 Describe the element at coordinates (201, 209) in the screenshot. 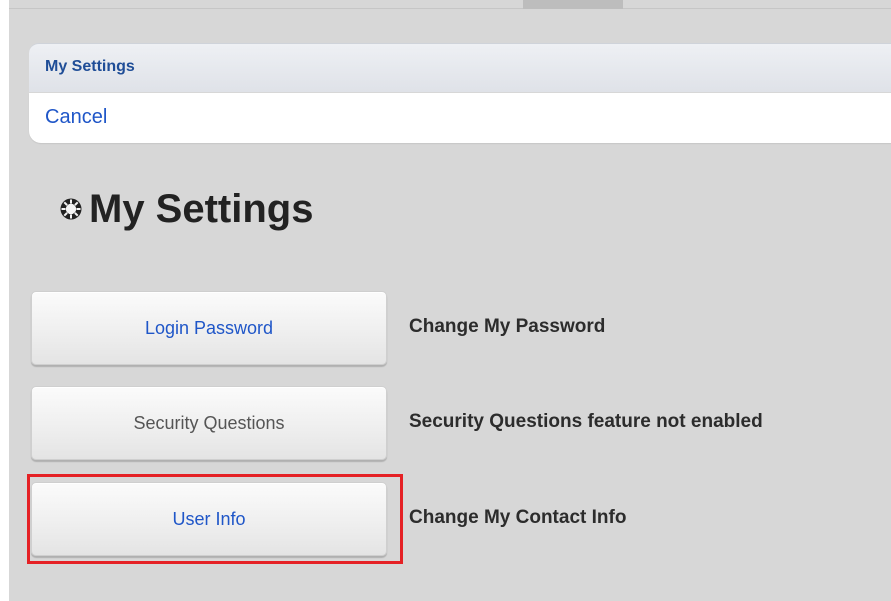

I see `page-title-text: My Settings` at that location.